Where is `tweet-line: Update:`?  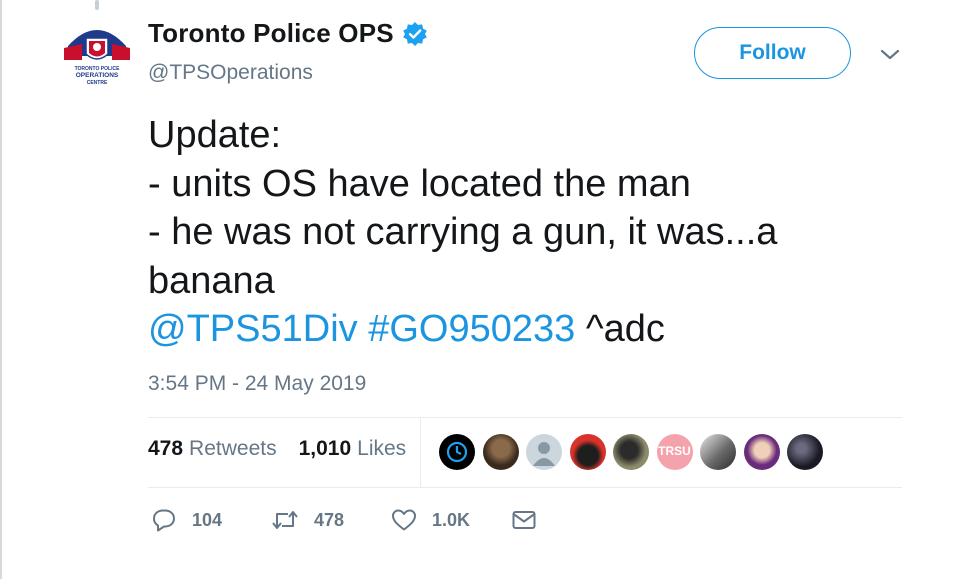
tweet-line: Update: is located at coordinates (215, 135).